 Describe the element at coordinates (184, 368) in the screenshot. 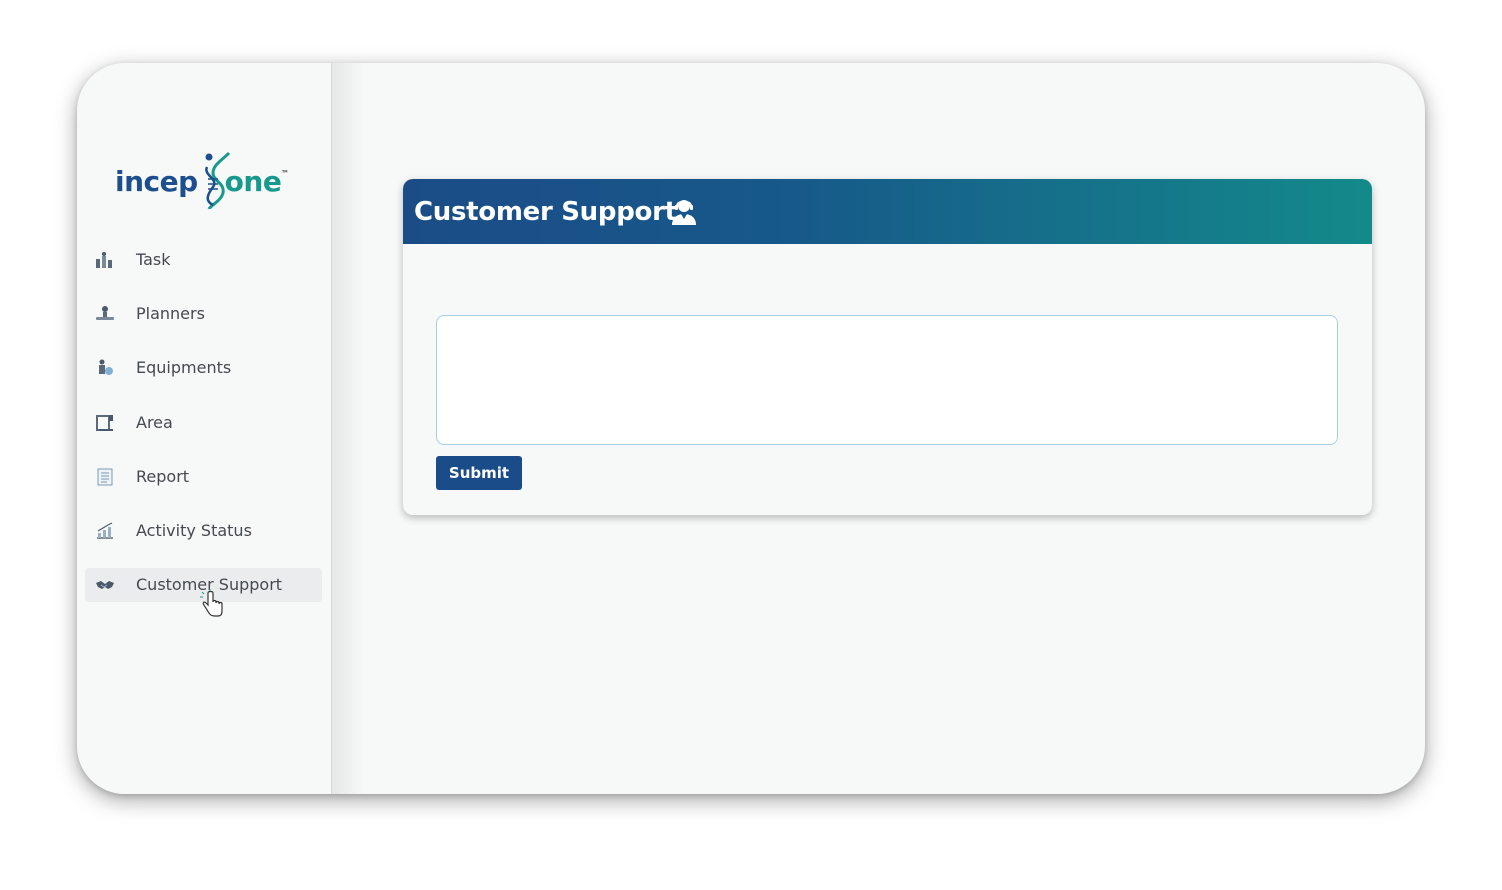

I see `sidebar-item-label: Equipments` at that location.